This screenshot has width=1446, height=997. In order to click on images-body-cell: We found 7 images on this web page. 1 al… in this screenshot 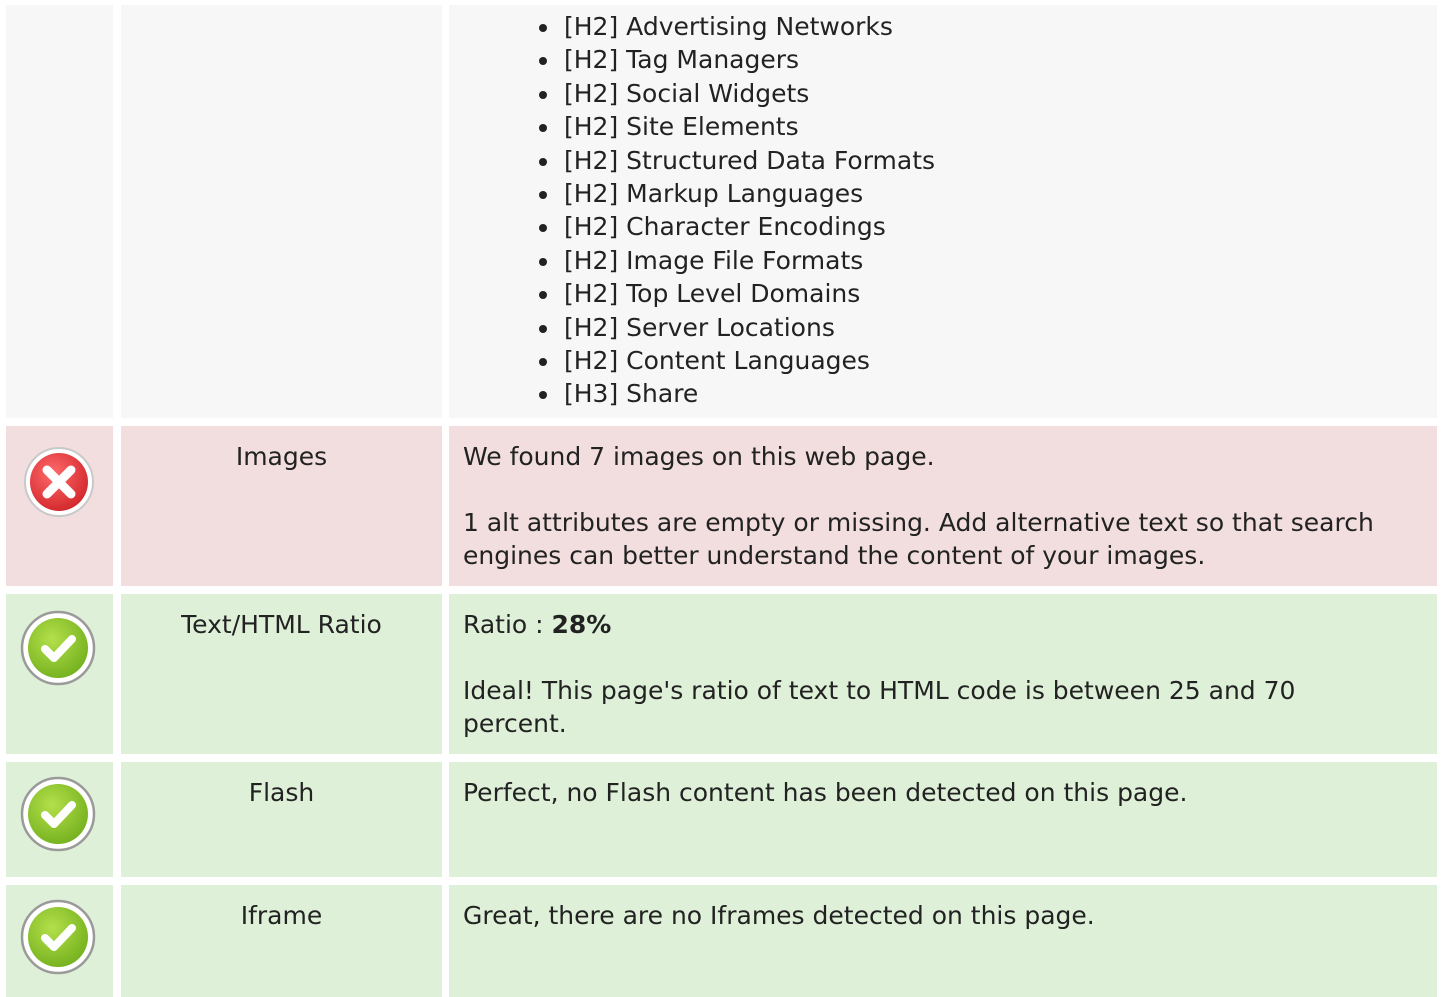, I will do `click(943, 506)`.